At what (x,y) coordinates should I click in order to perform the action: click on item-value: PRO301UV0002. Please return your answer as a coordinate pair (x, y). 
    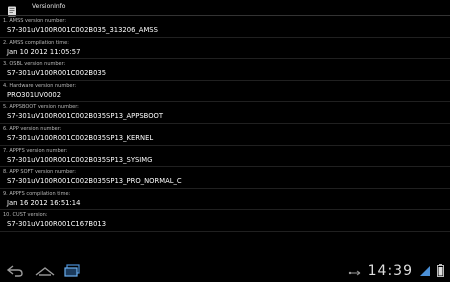
    Looking at the image, I should click on (34, 94).